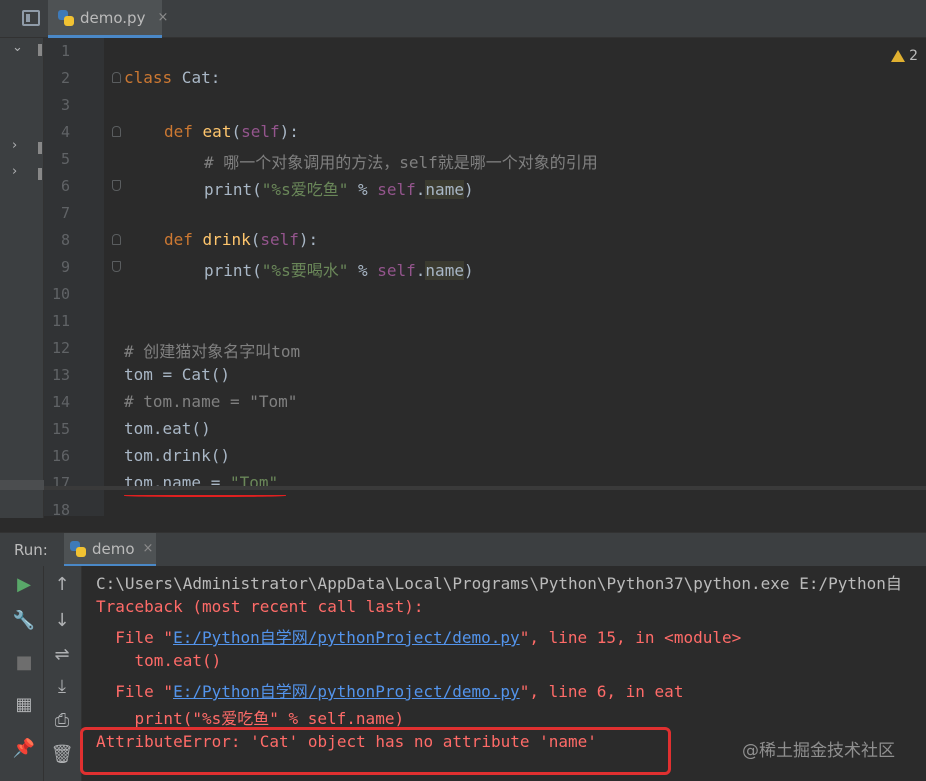  Describe the element at coordinates (363, 270) in the screenshot. I see `code-text: %` at that location.